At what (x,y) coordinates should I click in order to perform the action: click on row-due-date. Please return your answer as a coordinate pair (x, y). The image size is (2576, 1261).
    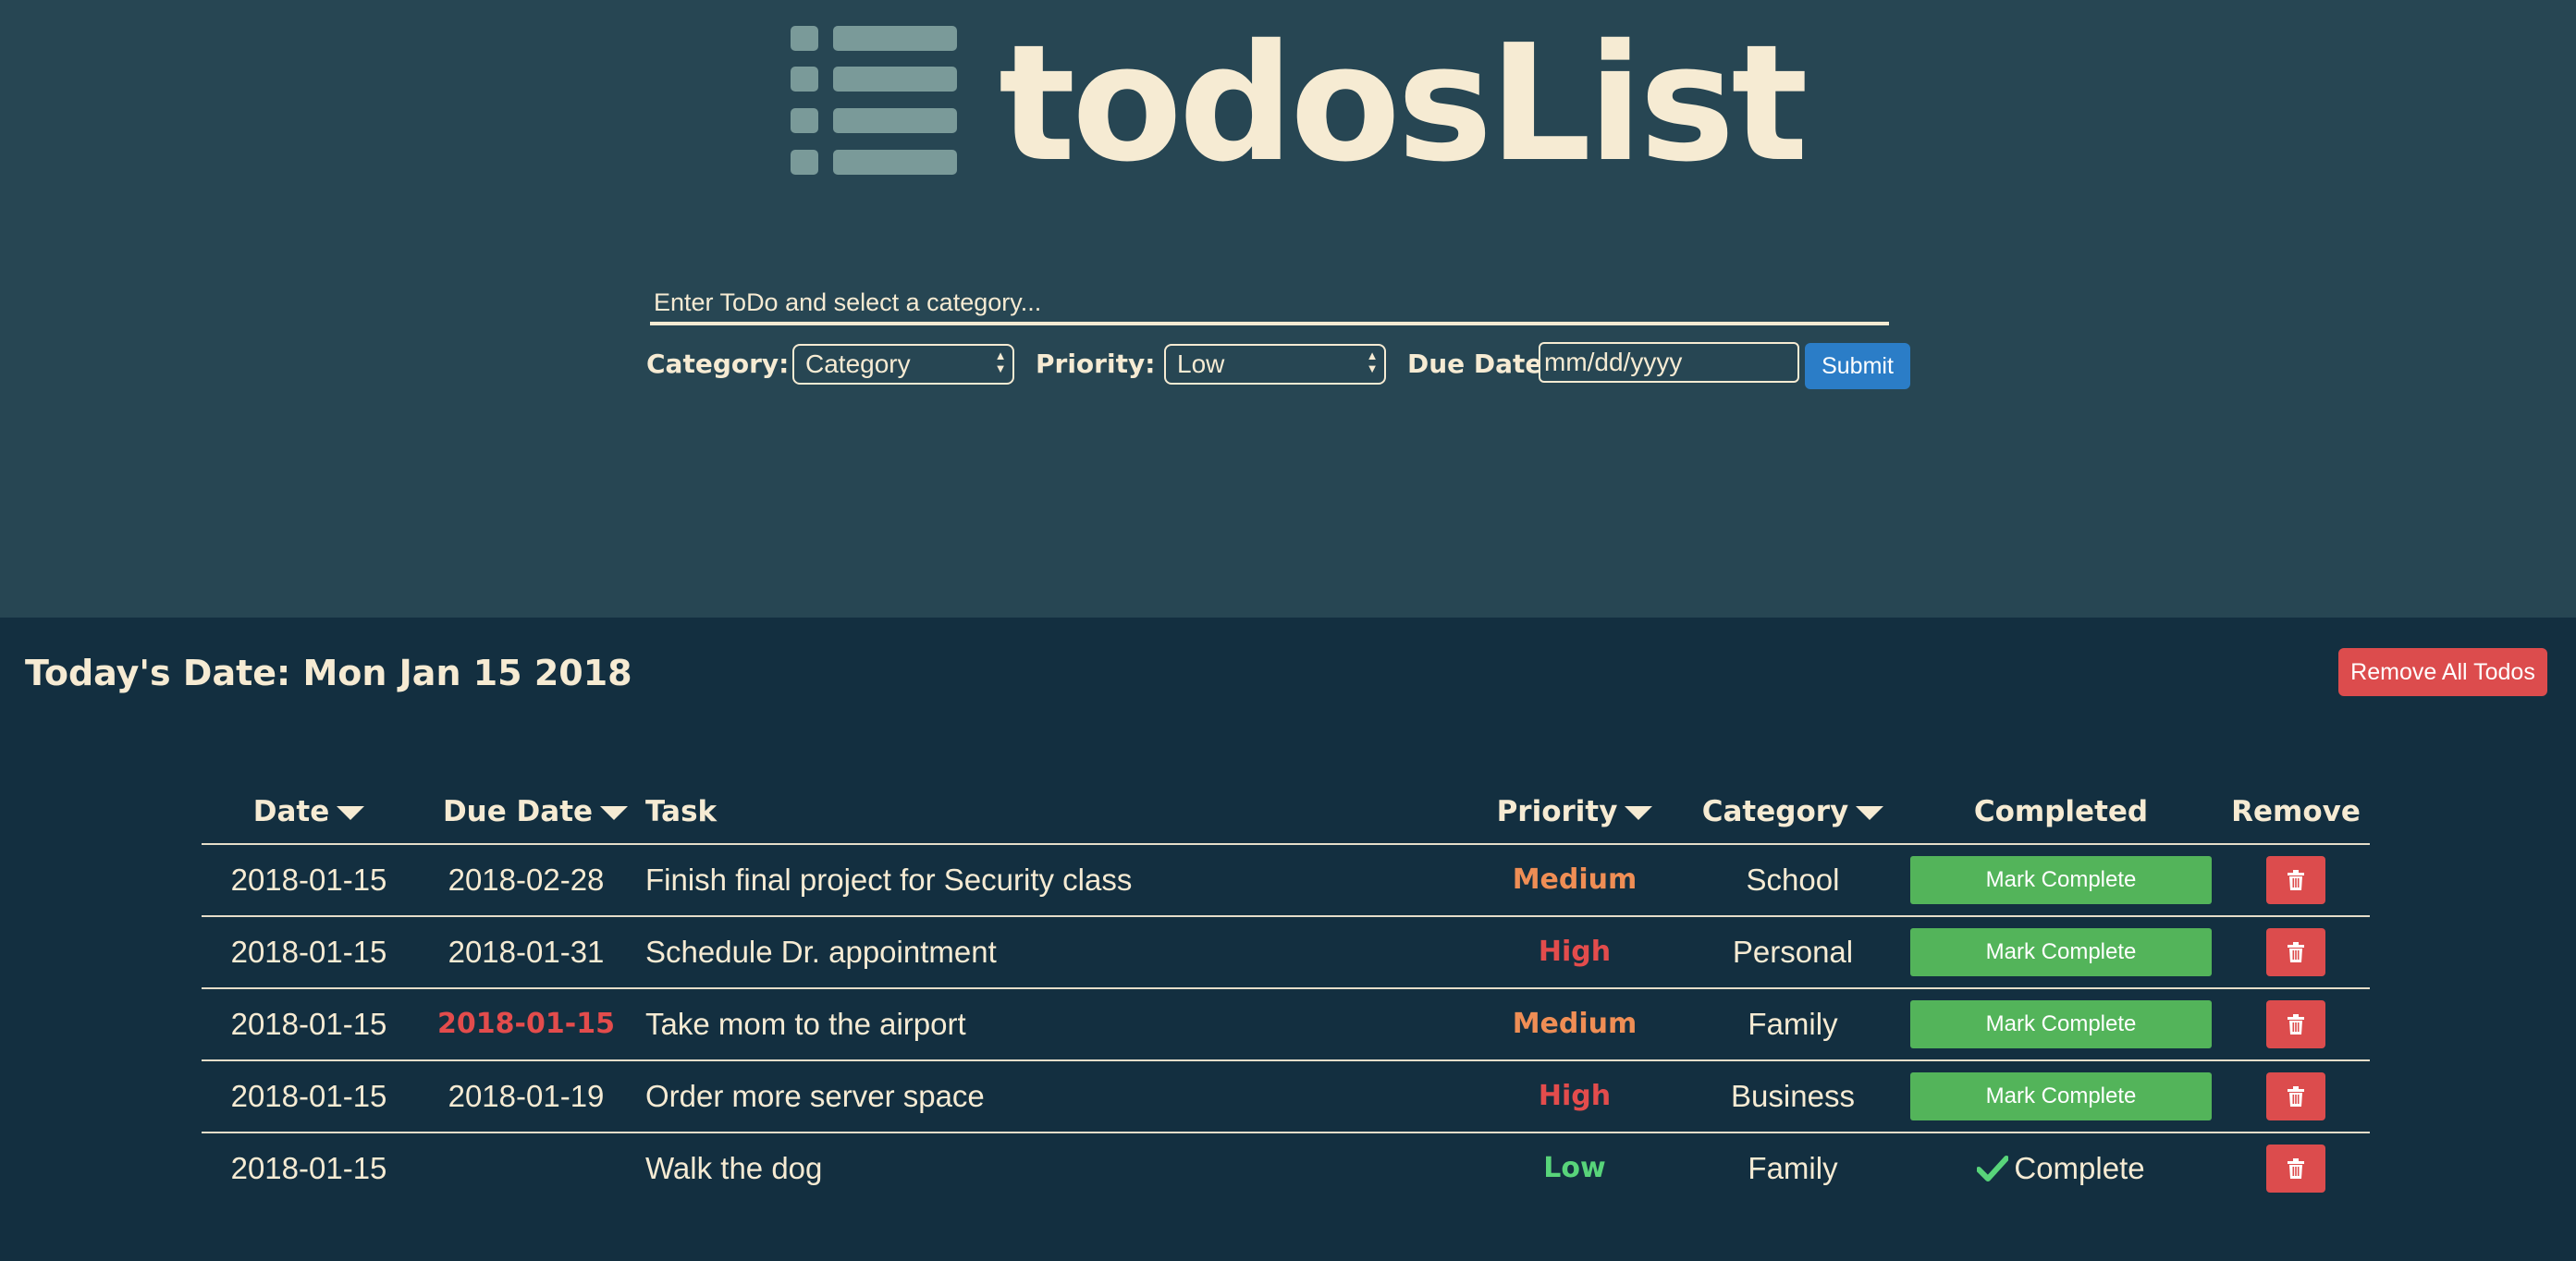
    Looking at the image, I should click on (526, 1168).